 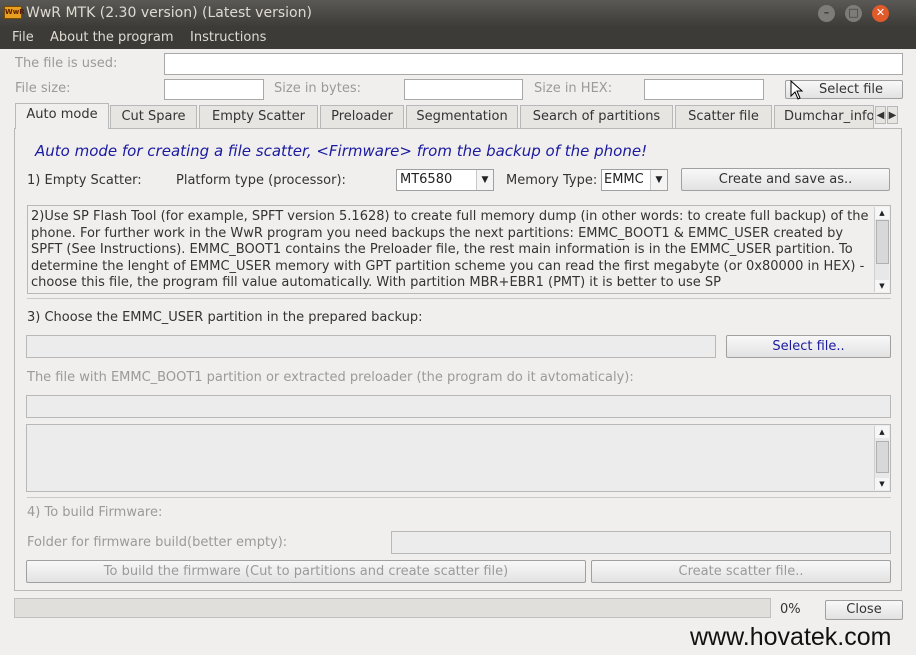 I want to click on watermark: www.hovatek.com, so click(x=791, y=637).